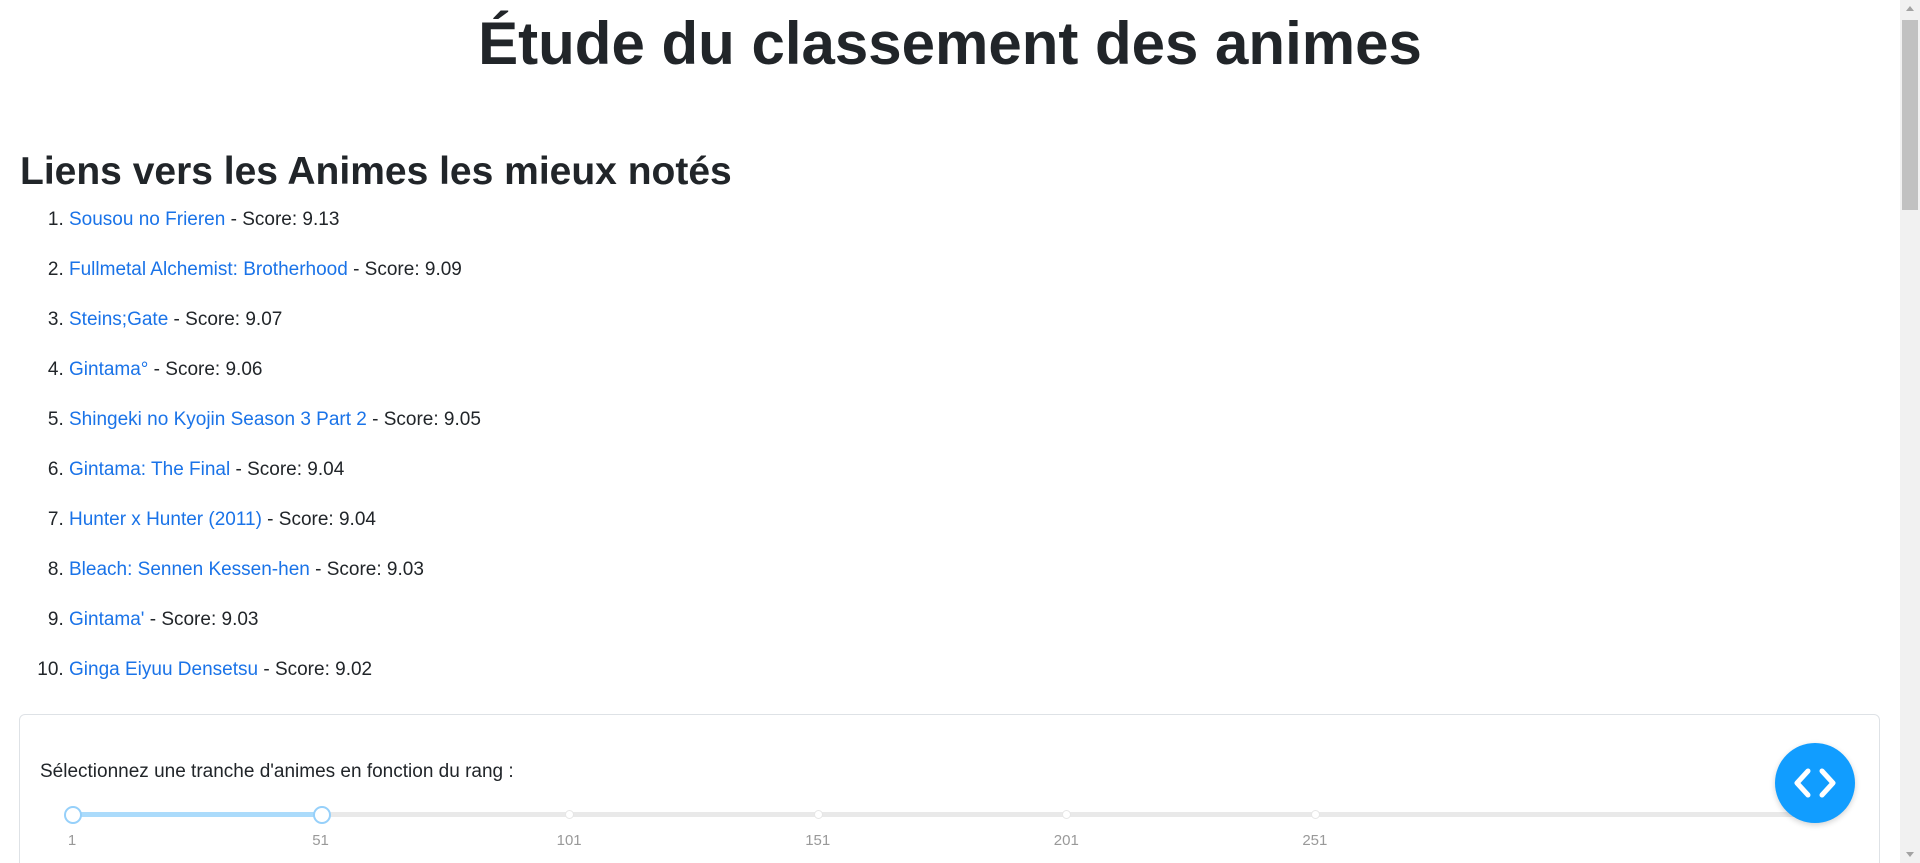 The height and width of the screenshot is (863, 1920). I want to click on range-slider-mark: 1, so click(72, 840).